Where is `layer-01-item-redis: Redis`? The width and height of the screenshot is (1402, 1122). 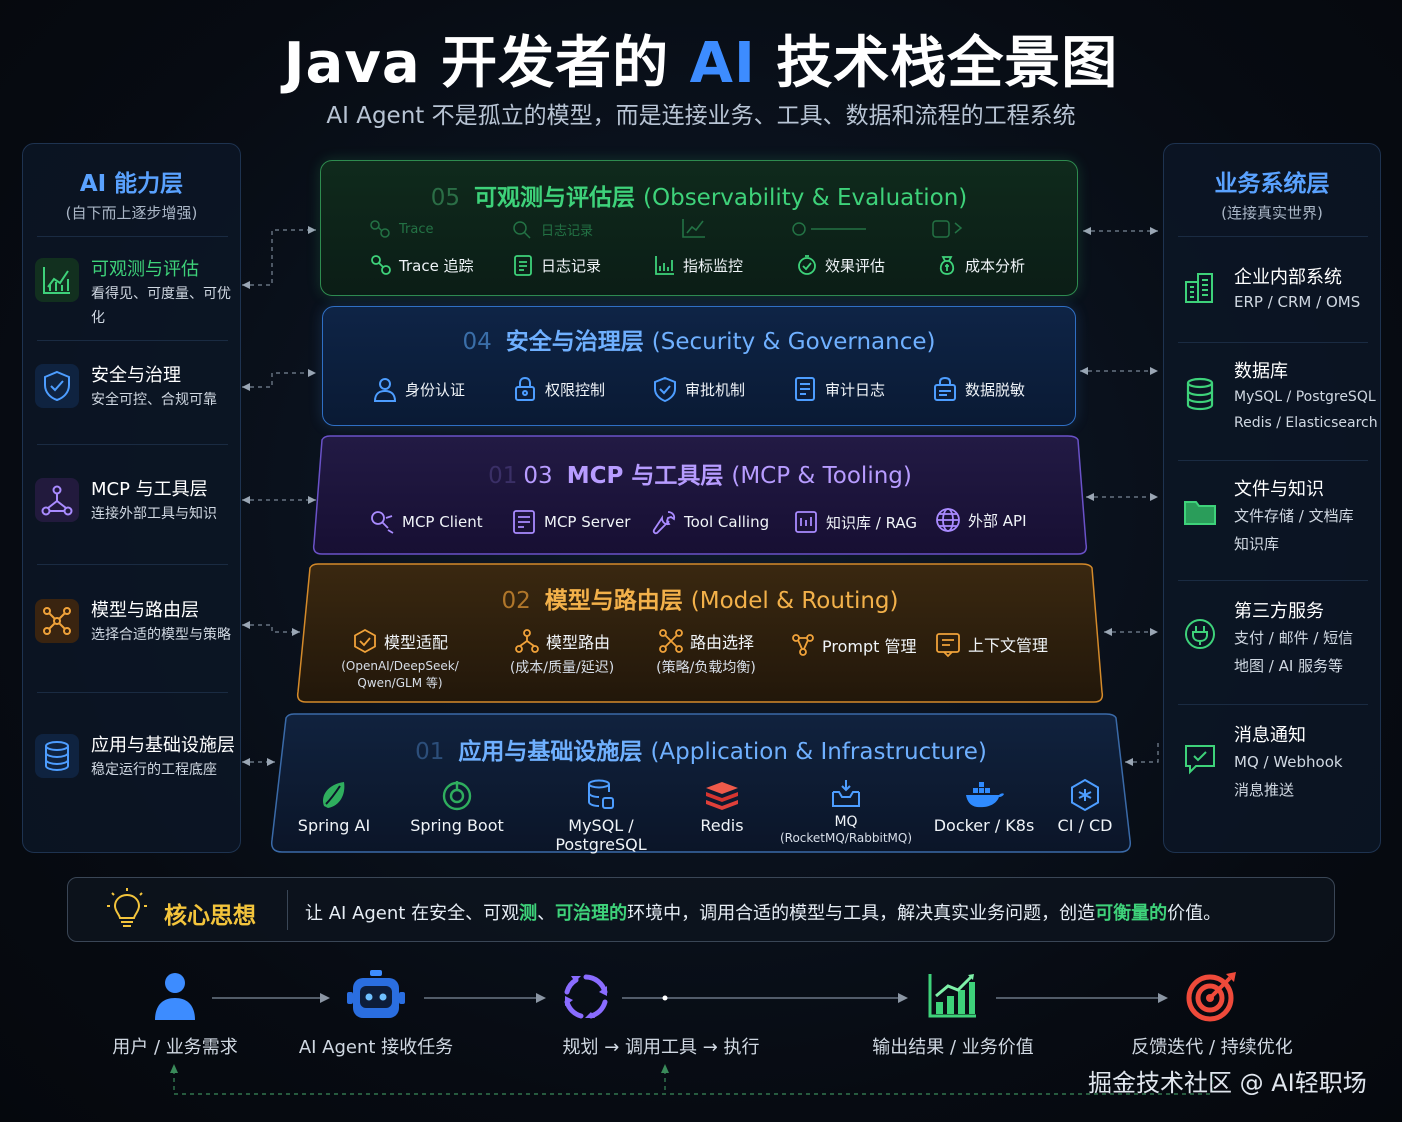
layer-01-item-redis: Redis is located at coordinates (722, 806).